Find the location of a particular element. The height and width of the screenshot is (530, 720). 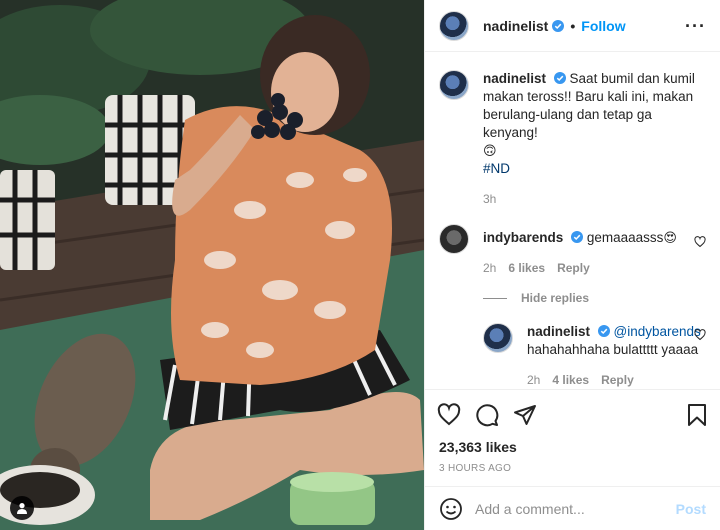

caption-avatar is located at coordinates (454, 85).